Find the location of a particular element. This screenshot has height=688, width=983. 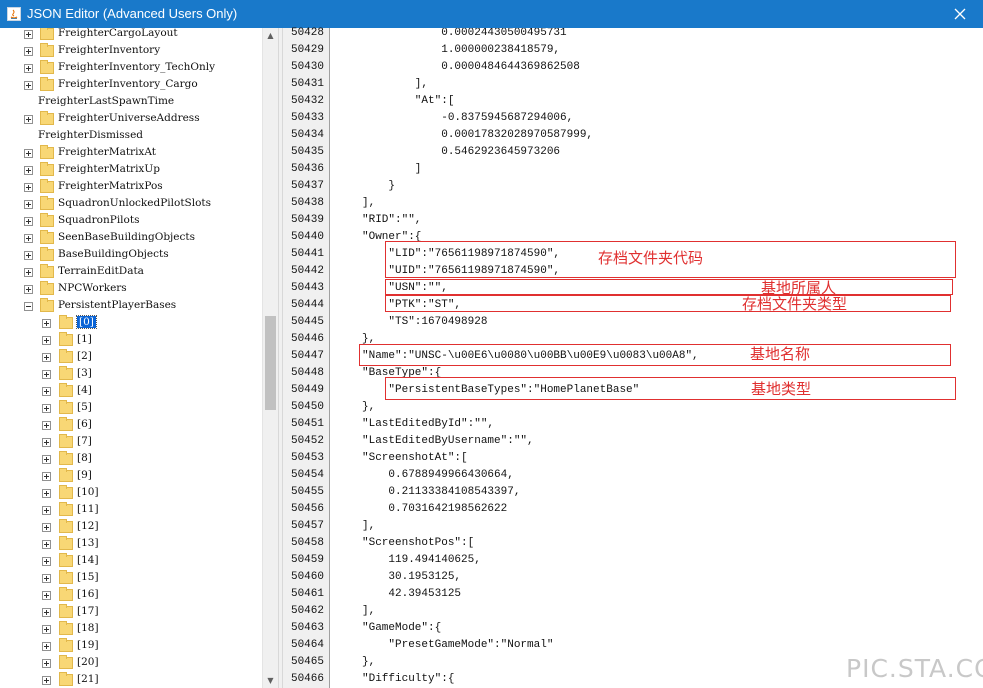

code-line: 0.7031642198562622 is located at coordinates (434, 509).